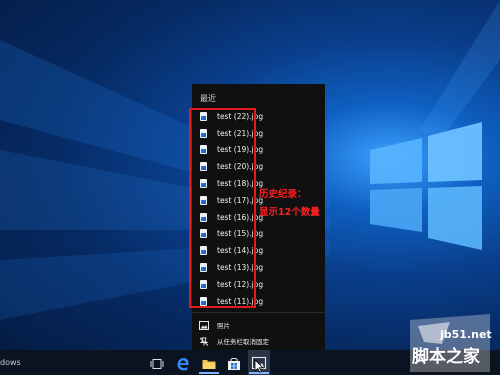  Describe the element at coordinates (289, 212) in the screenshot. I see `annotation-line-2: 显示12个数量` at that location.